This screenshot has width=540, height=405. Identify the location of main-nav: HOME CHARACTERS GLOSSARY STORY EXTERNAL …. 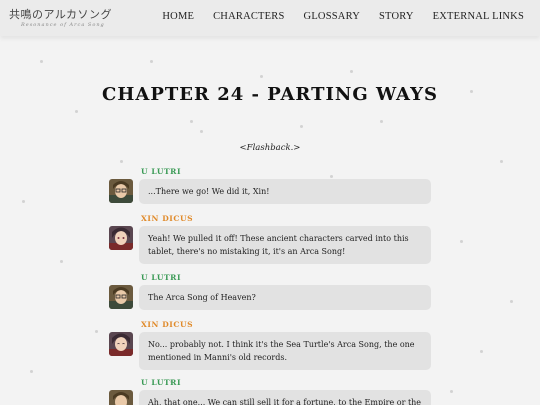
(333, 16).